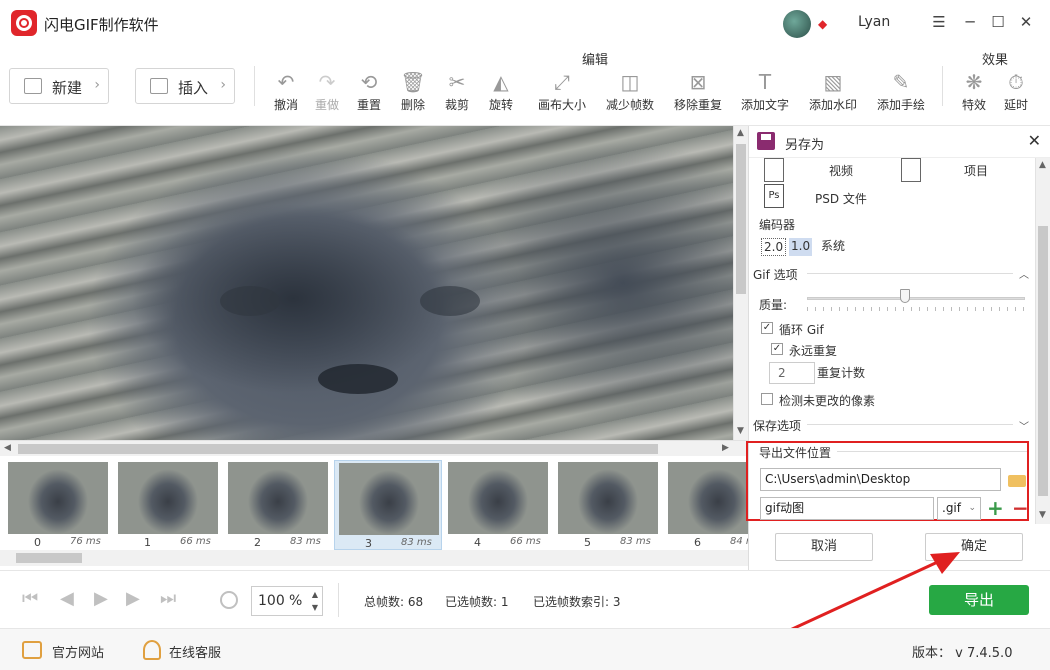  What do you see at coordinates (767, 399) in the screenshot?
I see `detect-unchanged-checkbox` at bounding box center [767, 399].